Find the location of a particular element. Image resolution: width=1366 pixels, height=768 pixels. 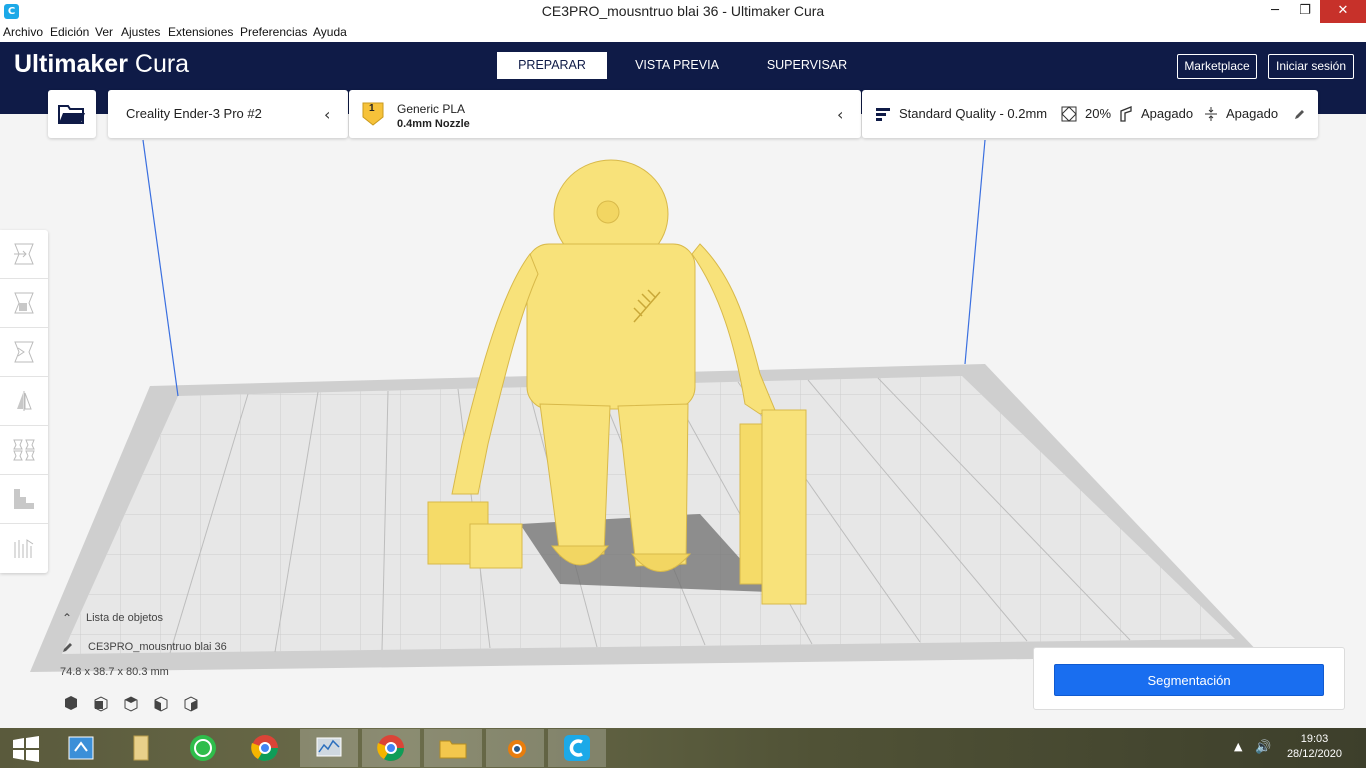

tray-expand-icon: ▲ is located at coordinates (1238, 746).